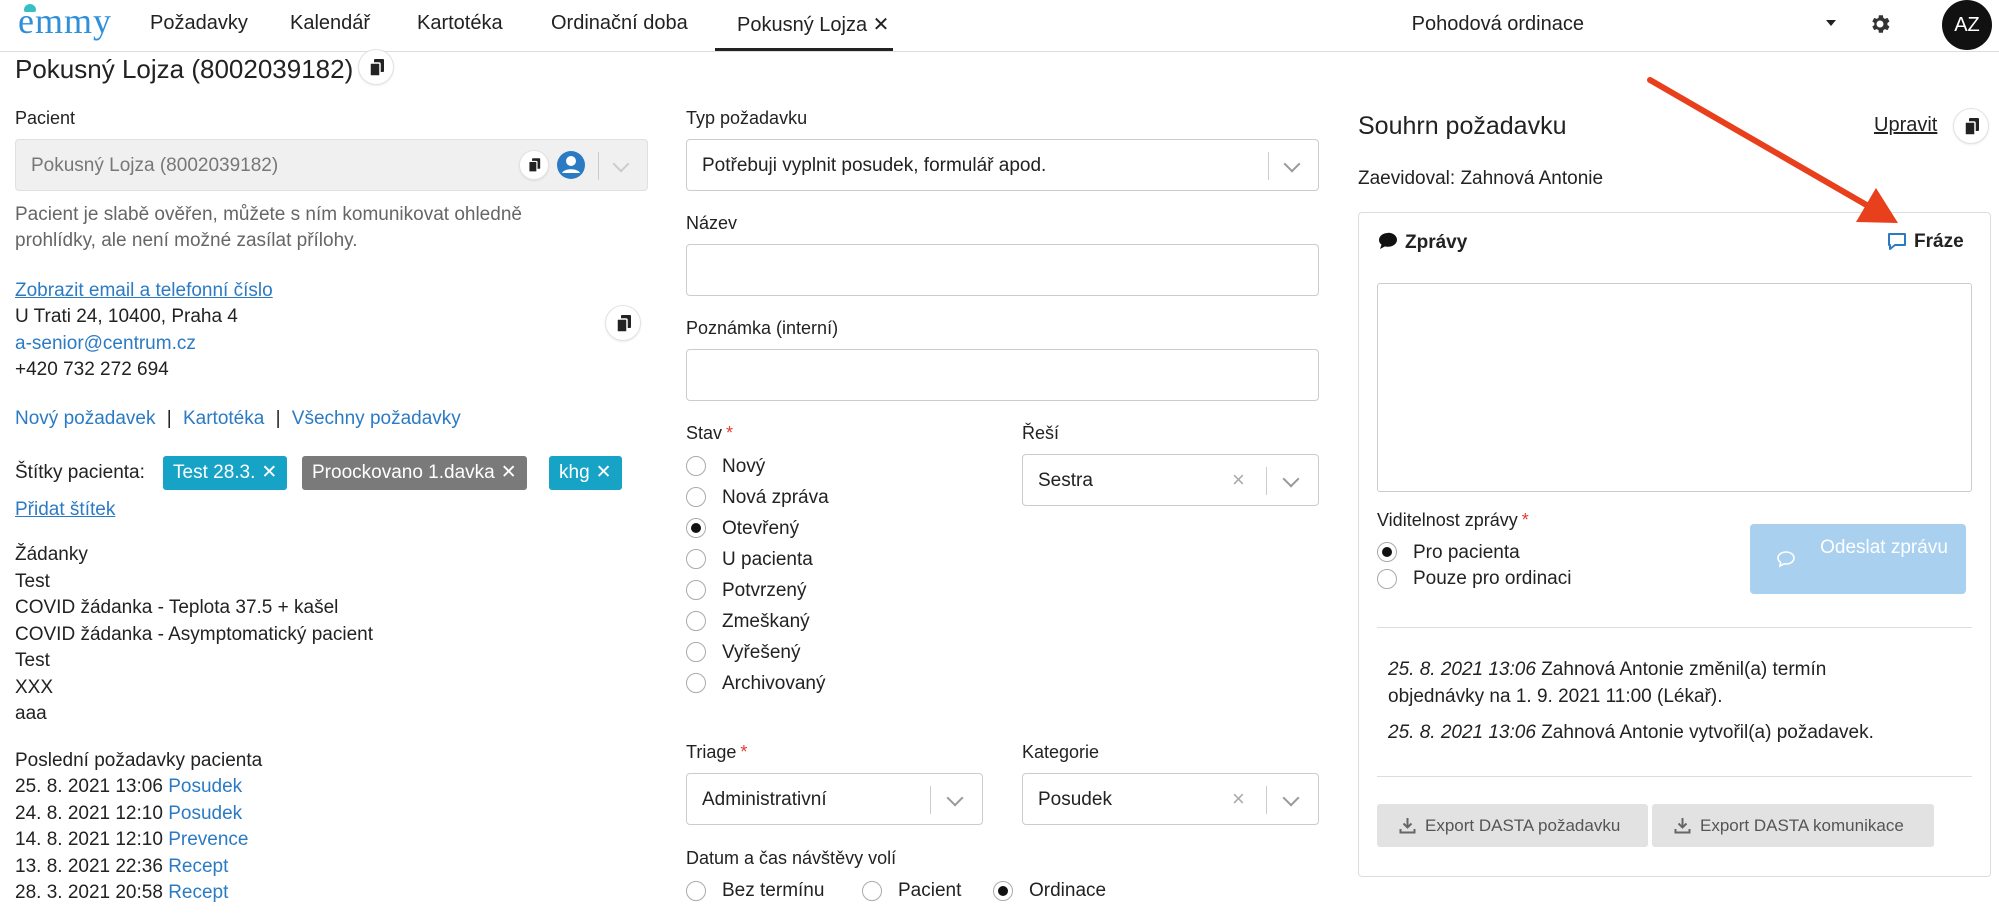 This screenshot has height=920, width=1999. I want to click on user-avatar: AZ, so click(1967, 25).